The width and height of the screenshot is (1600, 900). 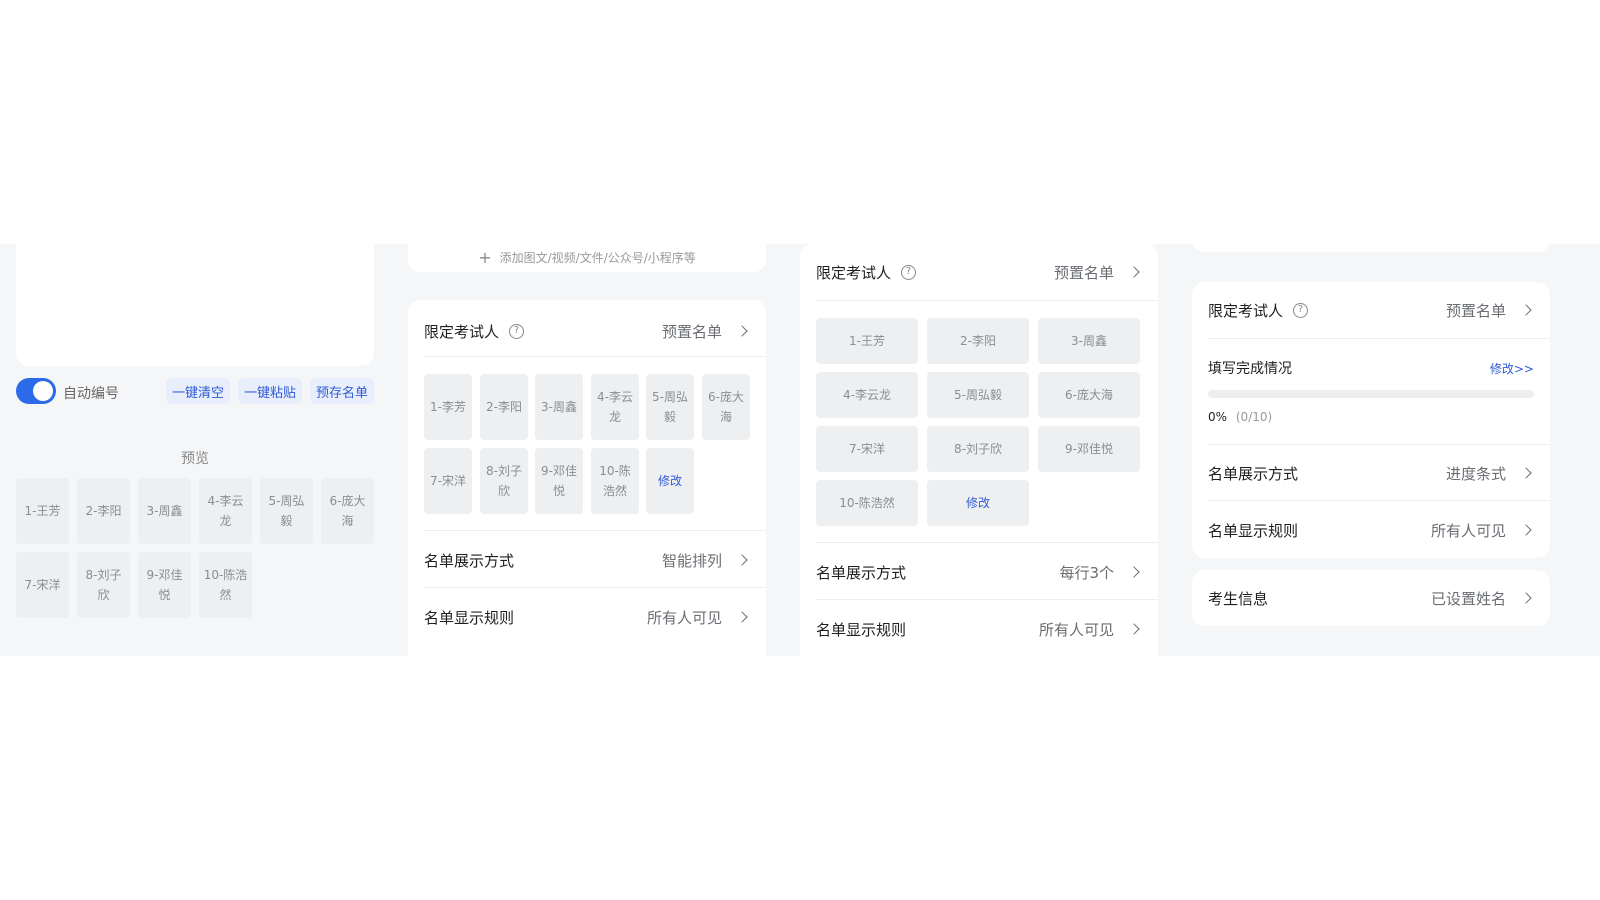 What do you see at coordinates (1468, 598) in the screenshot?
I see `examinee-info-value: 已设置姓名` at bounding box center [1468, 598].